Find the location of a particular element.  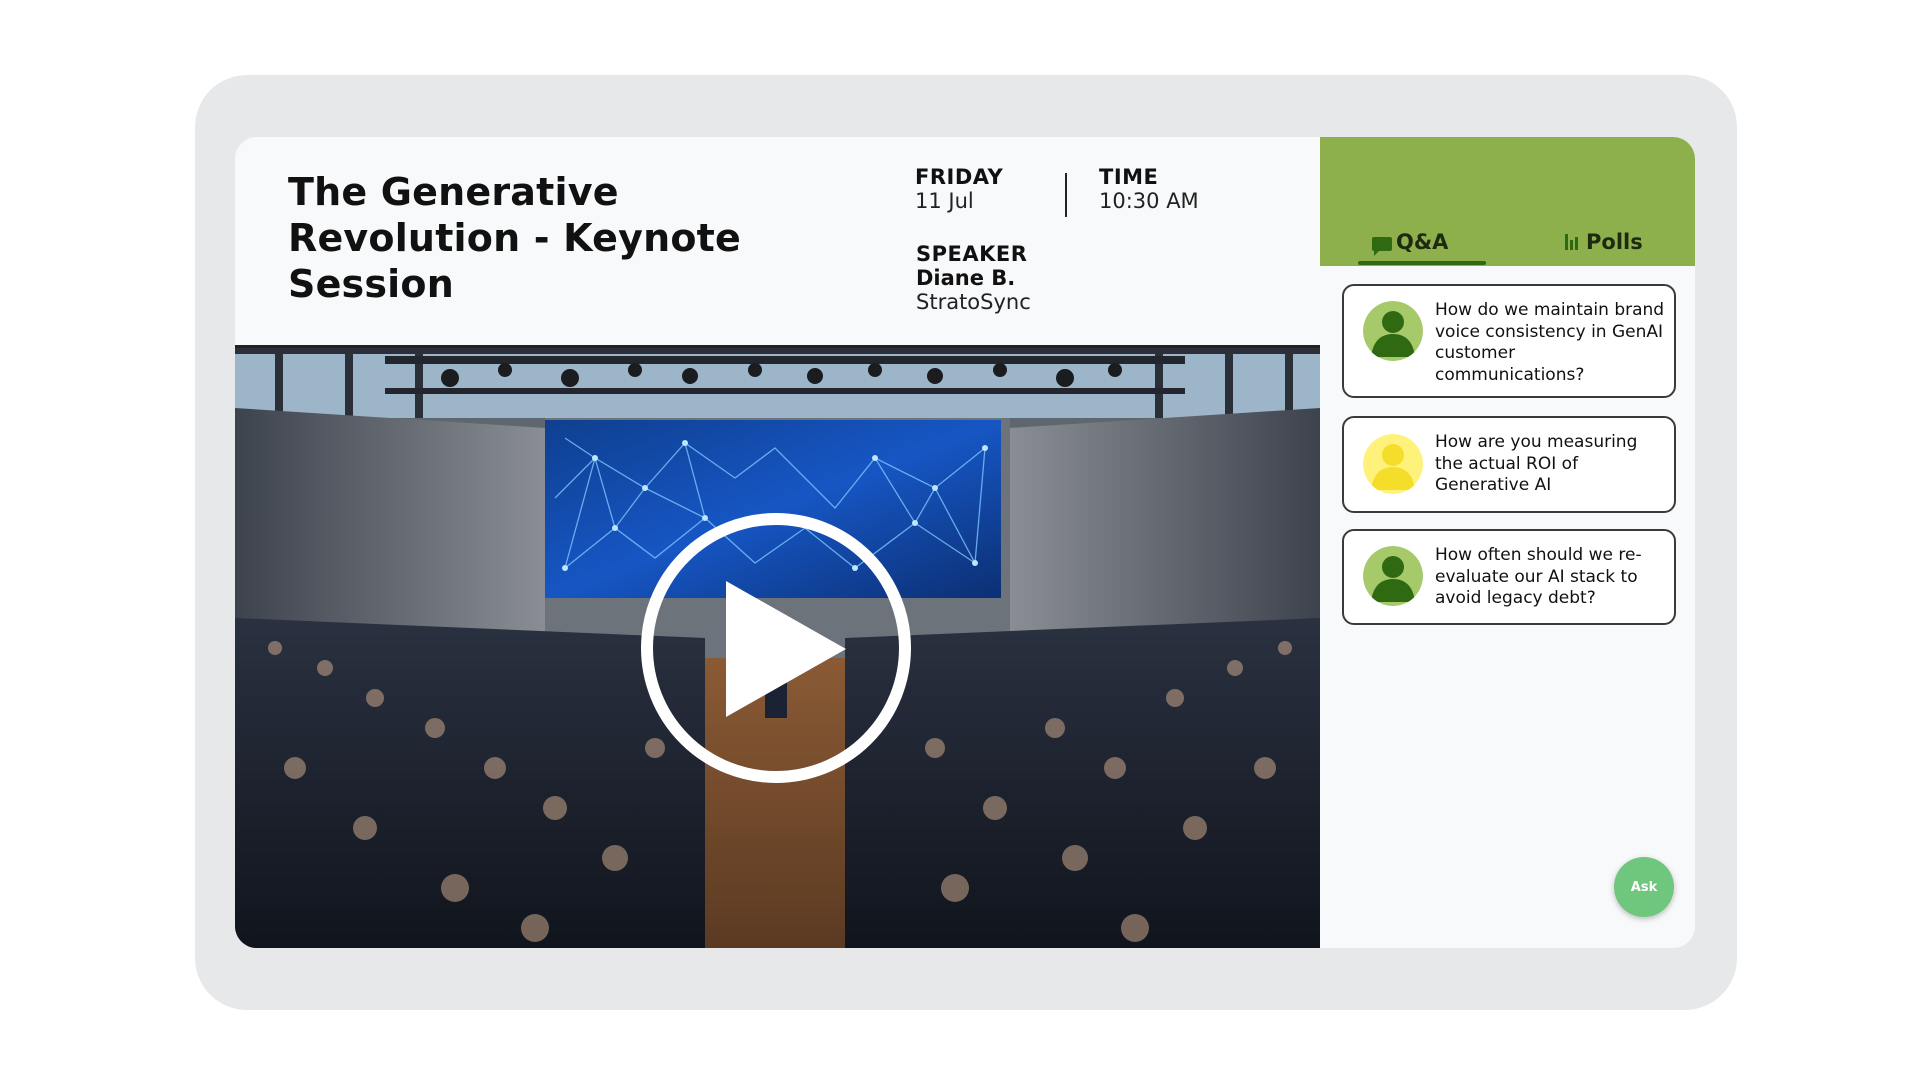

tab-polls: Polls is located at coordinates (1604, 242).